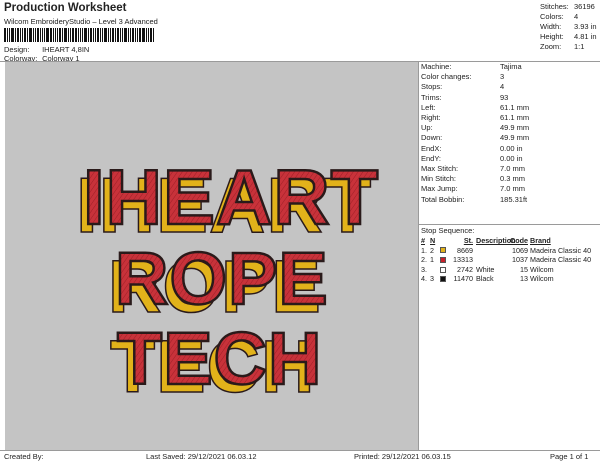  What do you see at coordinates (510, 251) in the screenshot?
I see `table-row: 1. 2 8669 1069 Madeira Classic 40` at bounding box center [510, 251].